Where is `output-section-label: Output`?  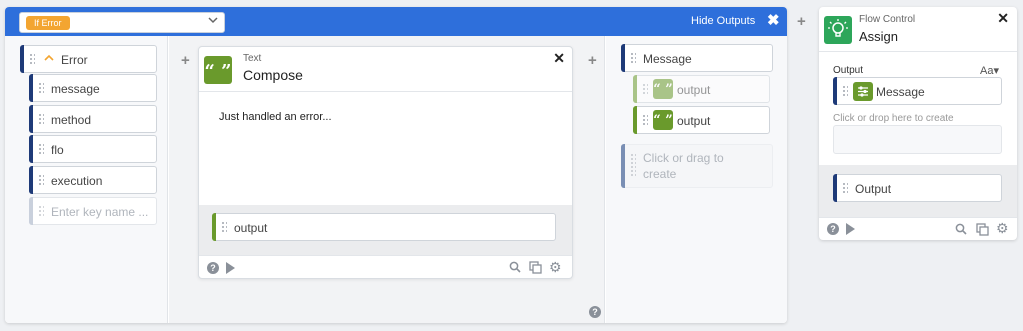
output-section-label: Output is located at coordinates (848, 70).